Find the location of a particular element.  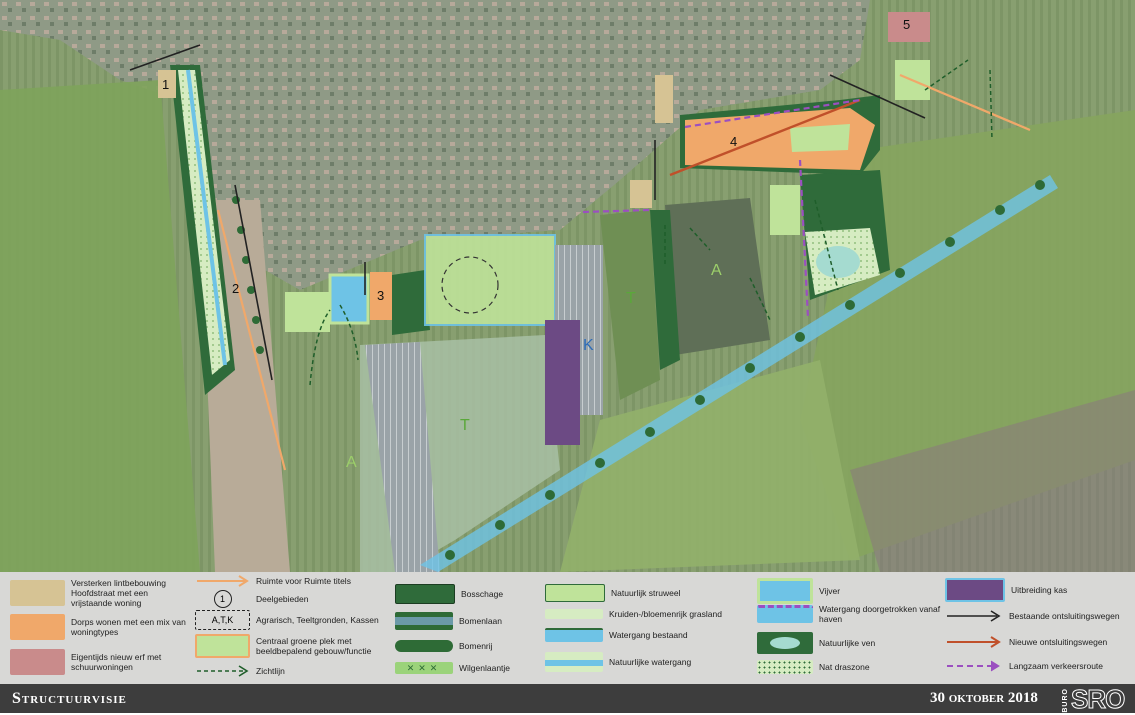

legend-watergang: Watergang bestaand is located at coordinates (650, 635).